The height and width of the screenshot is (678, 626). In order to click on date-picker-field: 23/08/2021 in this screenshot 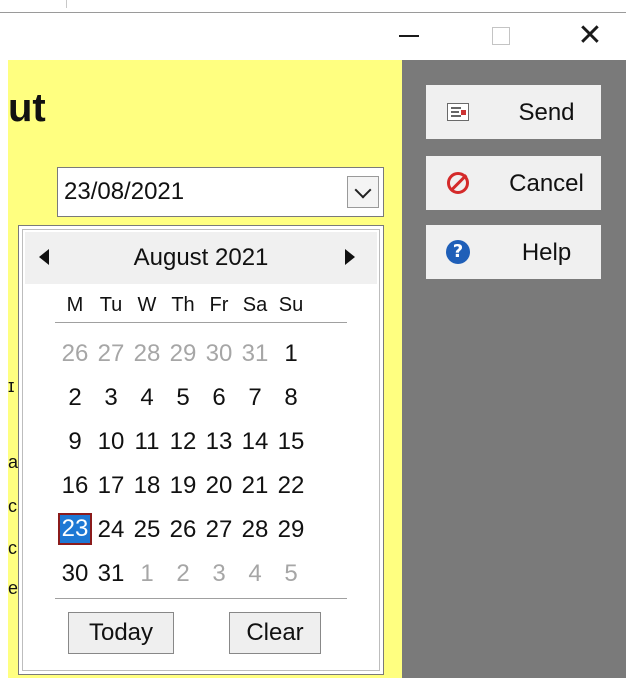, I will do `click(220, 192)`.